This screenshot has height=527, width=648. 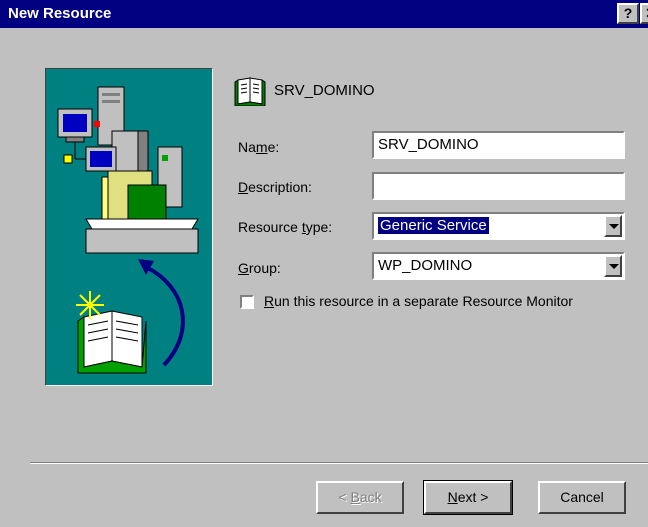 What do you see at coordinates (324, 14) in the screenshot?
I see `title-bar: New Resource ? ✕` at bounding box center [324, 14].